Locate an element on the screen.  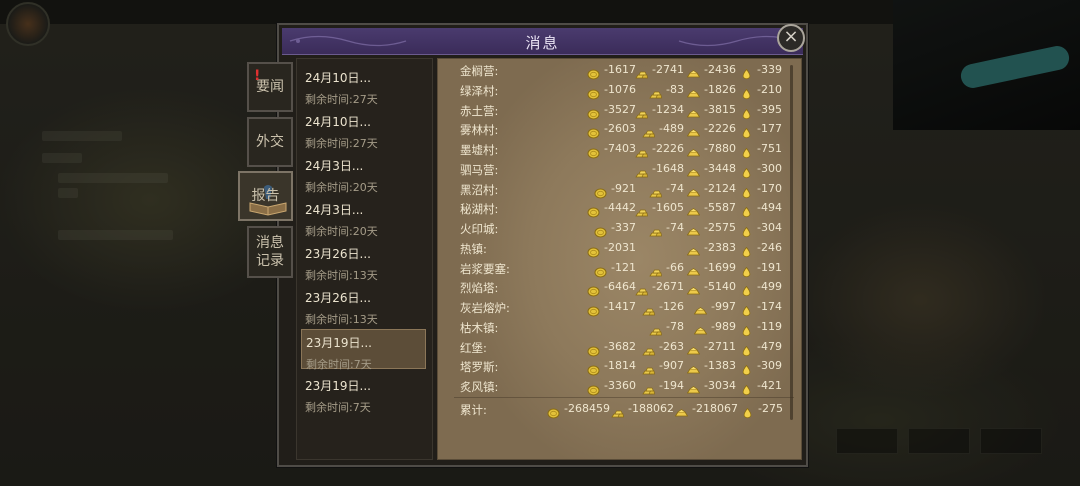
drop-value: -174 is located at coordinates (769, 306).